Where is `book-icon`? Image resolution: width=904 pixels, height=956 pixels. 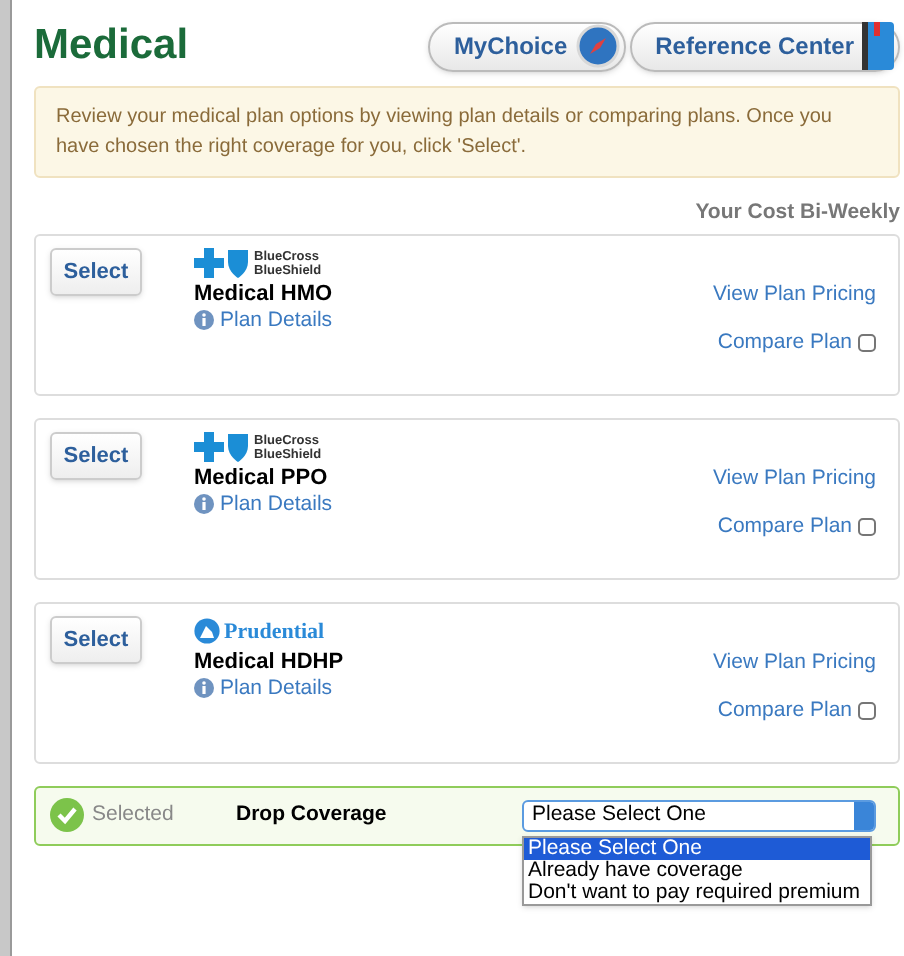
book-icon is located at coordinates (878, 46).